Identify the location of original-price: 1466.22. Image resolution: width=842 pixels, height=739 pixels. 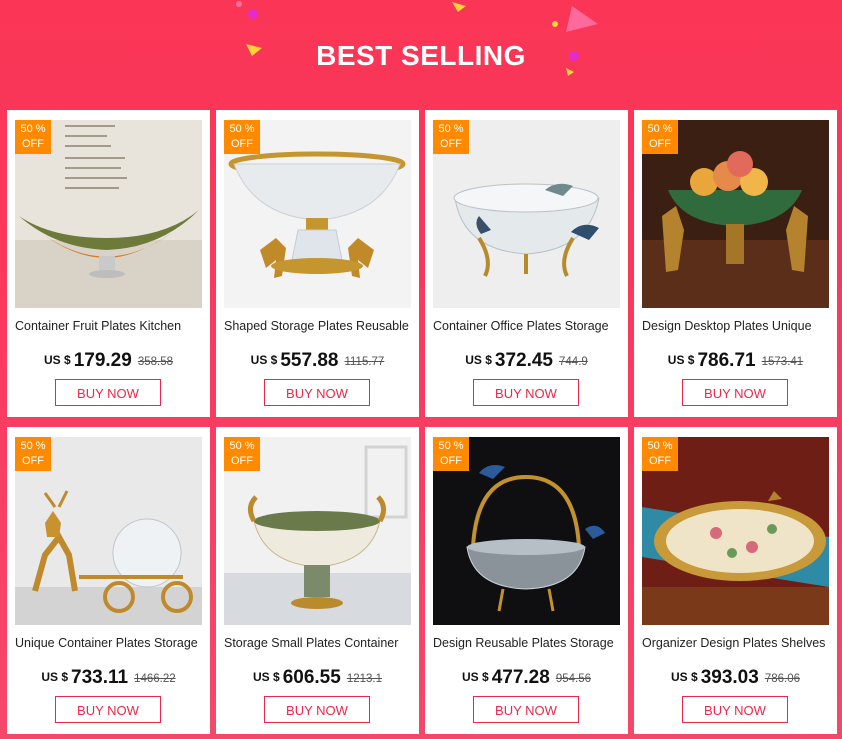
(155, 679).